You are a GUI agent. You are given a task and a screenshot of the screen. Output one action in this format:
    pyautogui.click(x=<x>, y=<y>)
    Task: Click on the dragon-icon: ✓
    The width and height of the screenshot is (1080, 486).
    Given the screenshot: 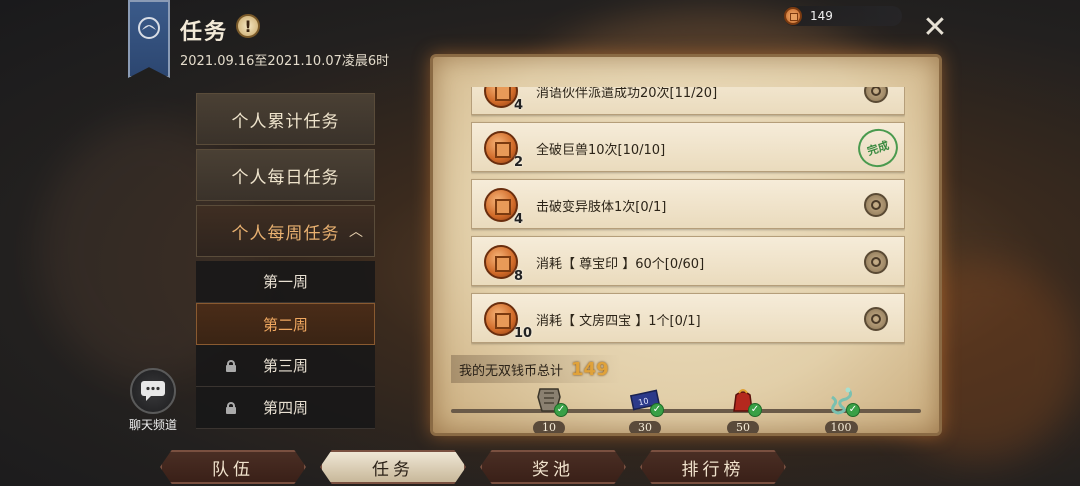 What is the action you would take?
    pyautogui.click(x=843, y=401)
    